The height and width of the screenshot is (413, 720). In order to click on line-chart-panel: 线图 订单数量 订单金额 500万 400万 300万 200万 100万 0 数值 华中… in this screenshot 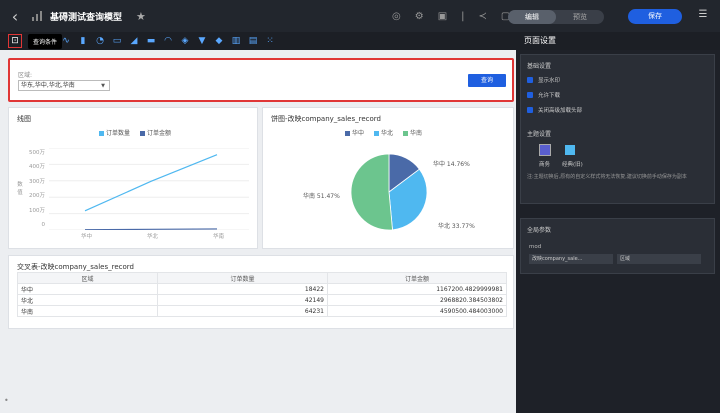, I will do `click(133, 178)`.